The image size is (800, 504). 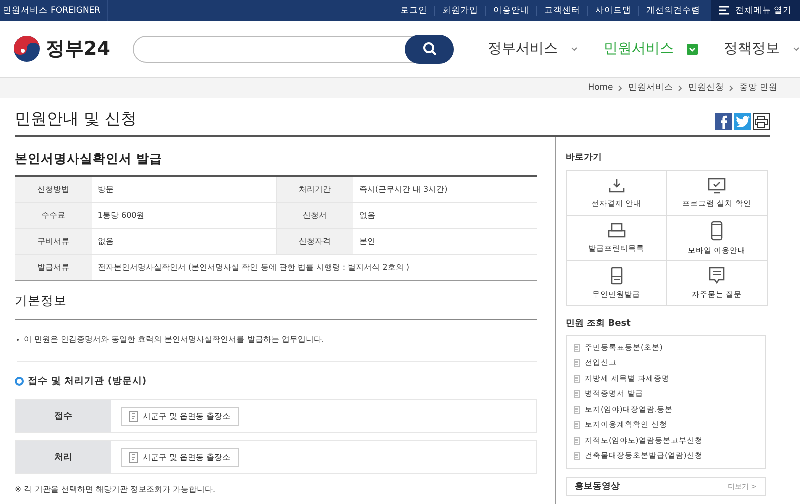 I want to click on top-link: 사이트맵, so click(x=612, y=11).